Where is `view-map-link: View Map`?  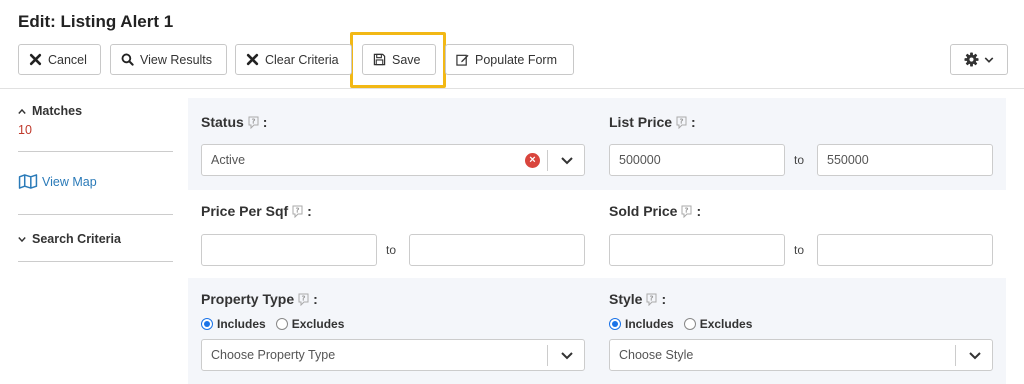
view-map-link: View Map is located at coordinates (57, 181).